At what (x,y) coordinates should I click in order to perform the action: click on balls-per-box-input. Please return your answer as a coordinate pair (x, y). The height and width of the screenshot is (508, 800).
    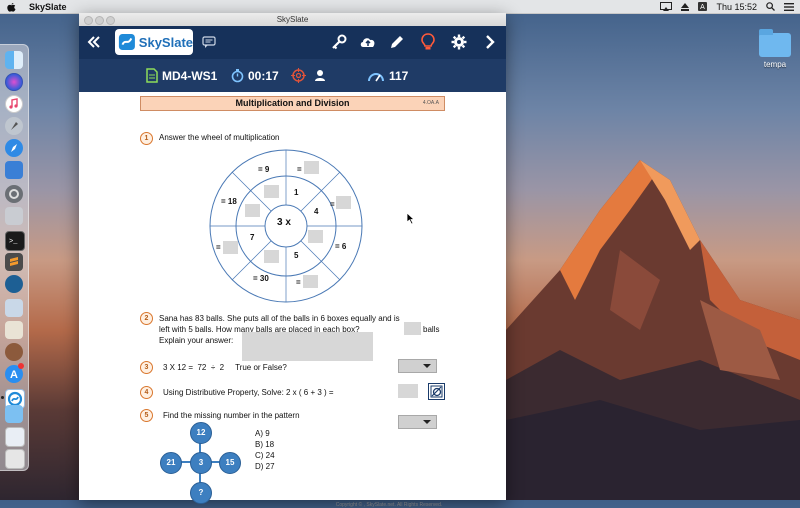
    Looking at the image, I should click on (412, 328).